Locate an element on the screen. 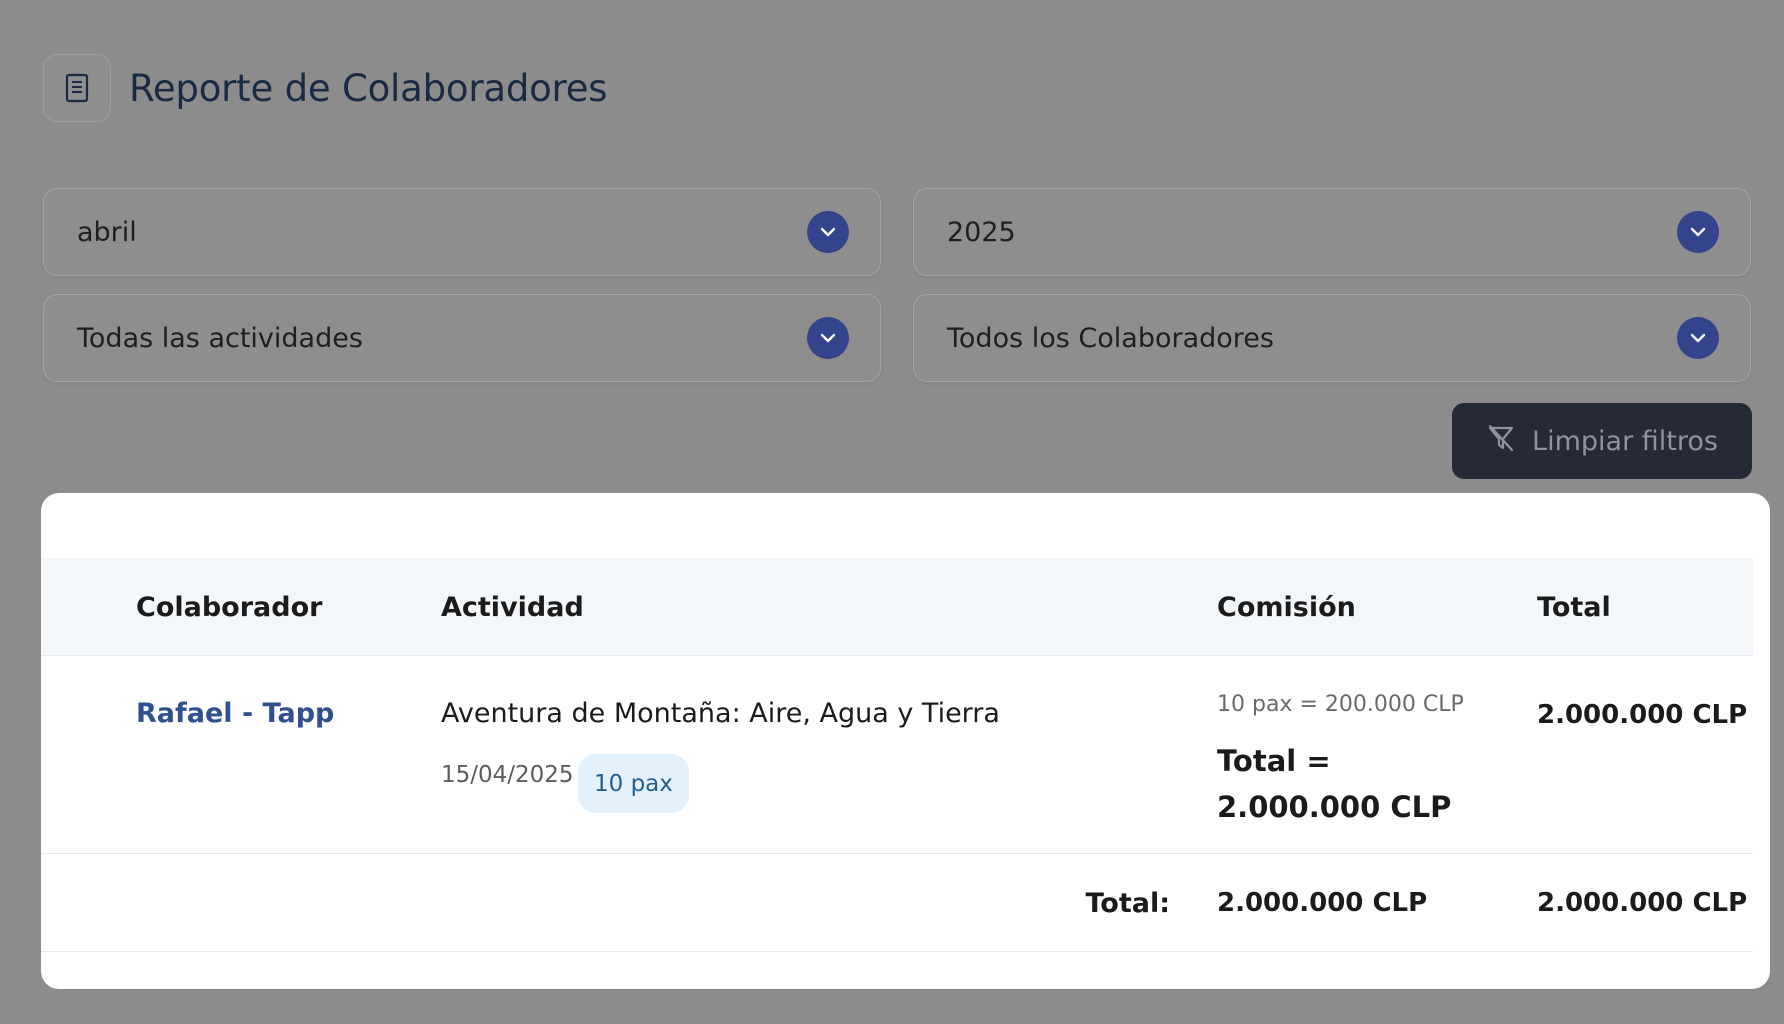 This screenshot has height=1024, width=1784. clear-filters-button: Limpiar filtros is located at coordinates (1602, 441).